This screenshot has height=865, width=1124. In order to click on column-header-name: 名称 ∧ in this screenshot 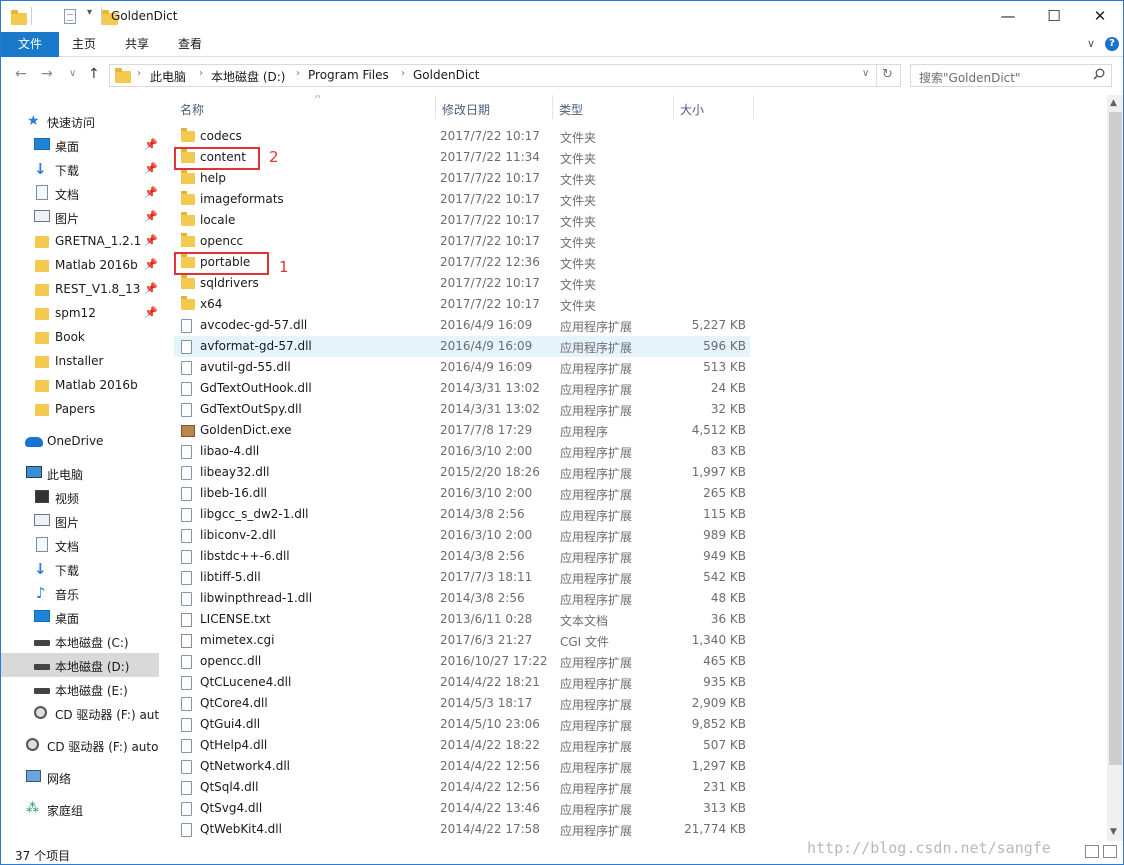, I will do `click(305, 107)`.